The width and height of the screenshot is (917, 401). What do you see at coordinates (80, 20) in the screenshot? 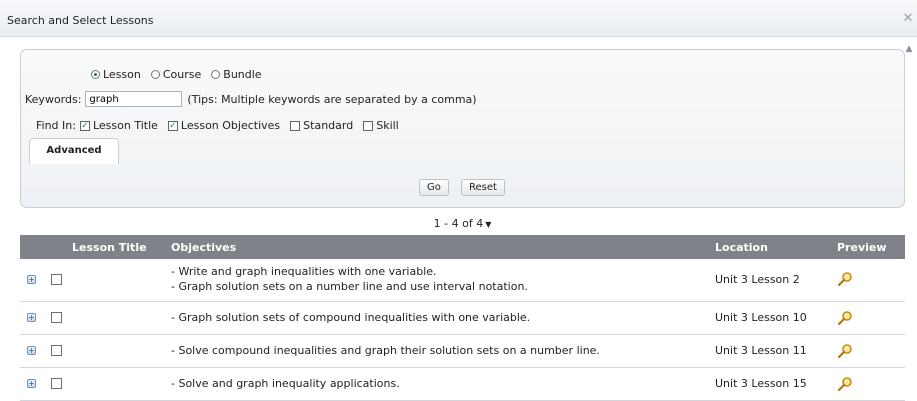
I see `dialog-title: Search and Select Lessons` at bounding box center [80, 20].